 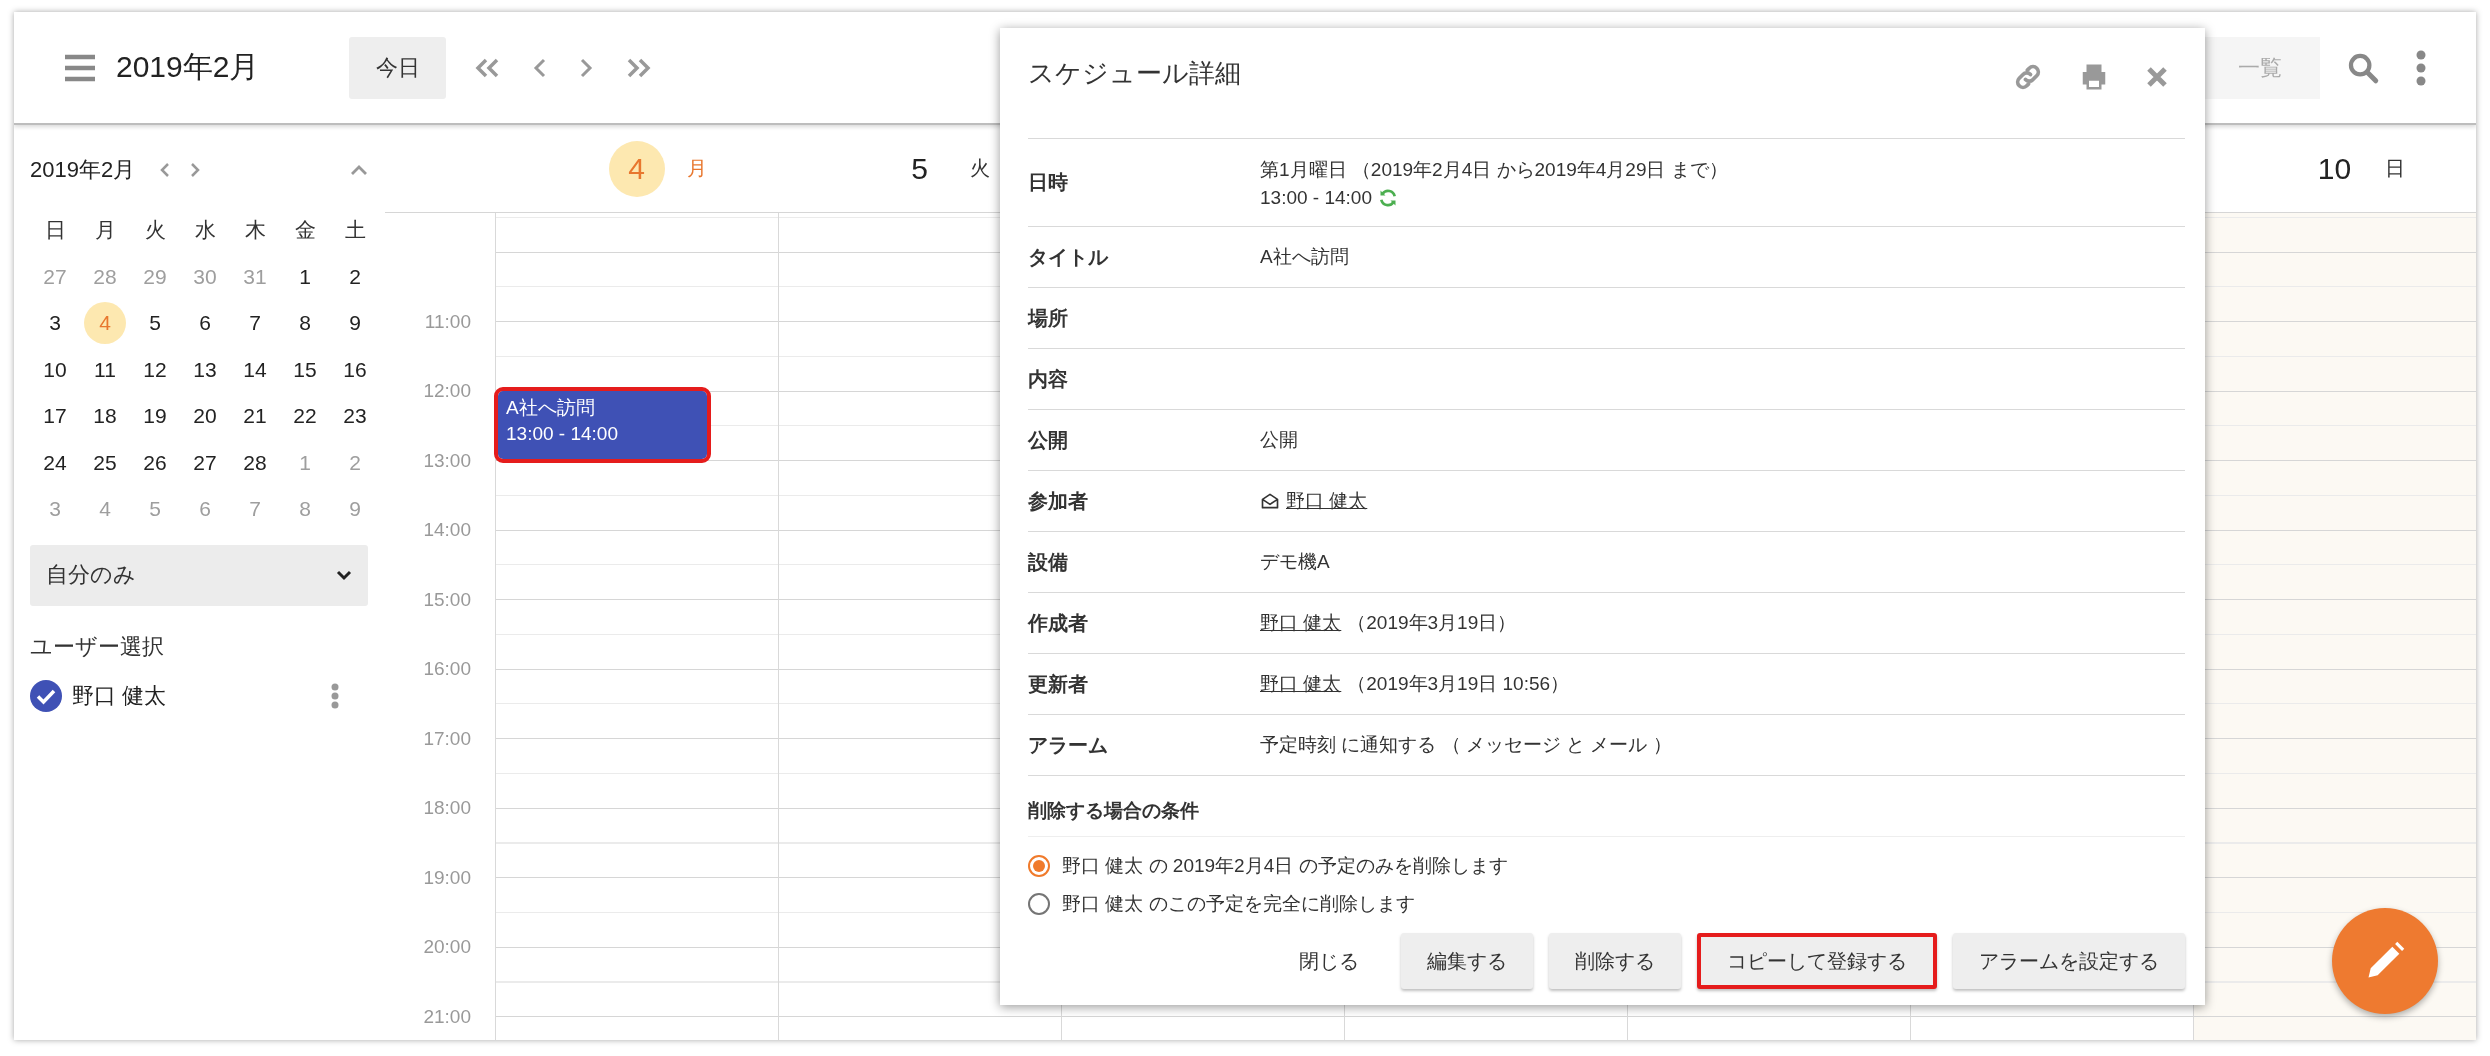 I want to click on date-note: （2019年3月19日 10:56）, so click(x=1458, y=684).